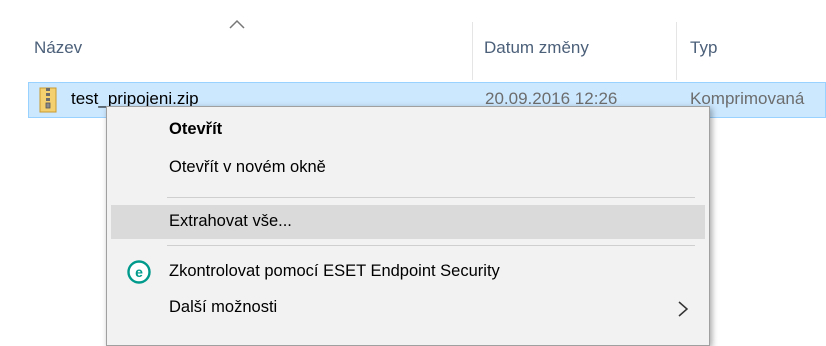 Image resolution: width=826 pixels, height=346 pixels. I want to click on eset-icon: e, so click(139, 272).